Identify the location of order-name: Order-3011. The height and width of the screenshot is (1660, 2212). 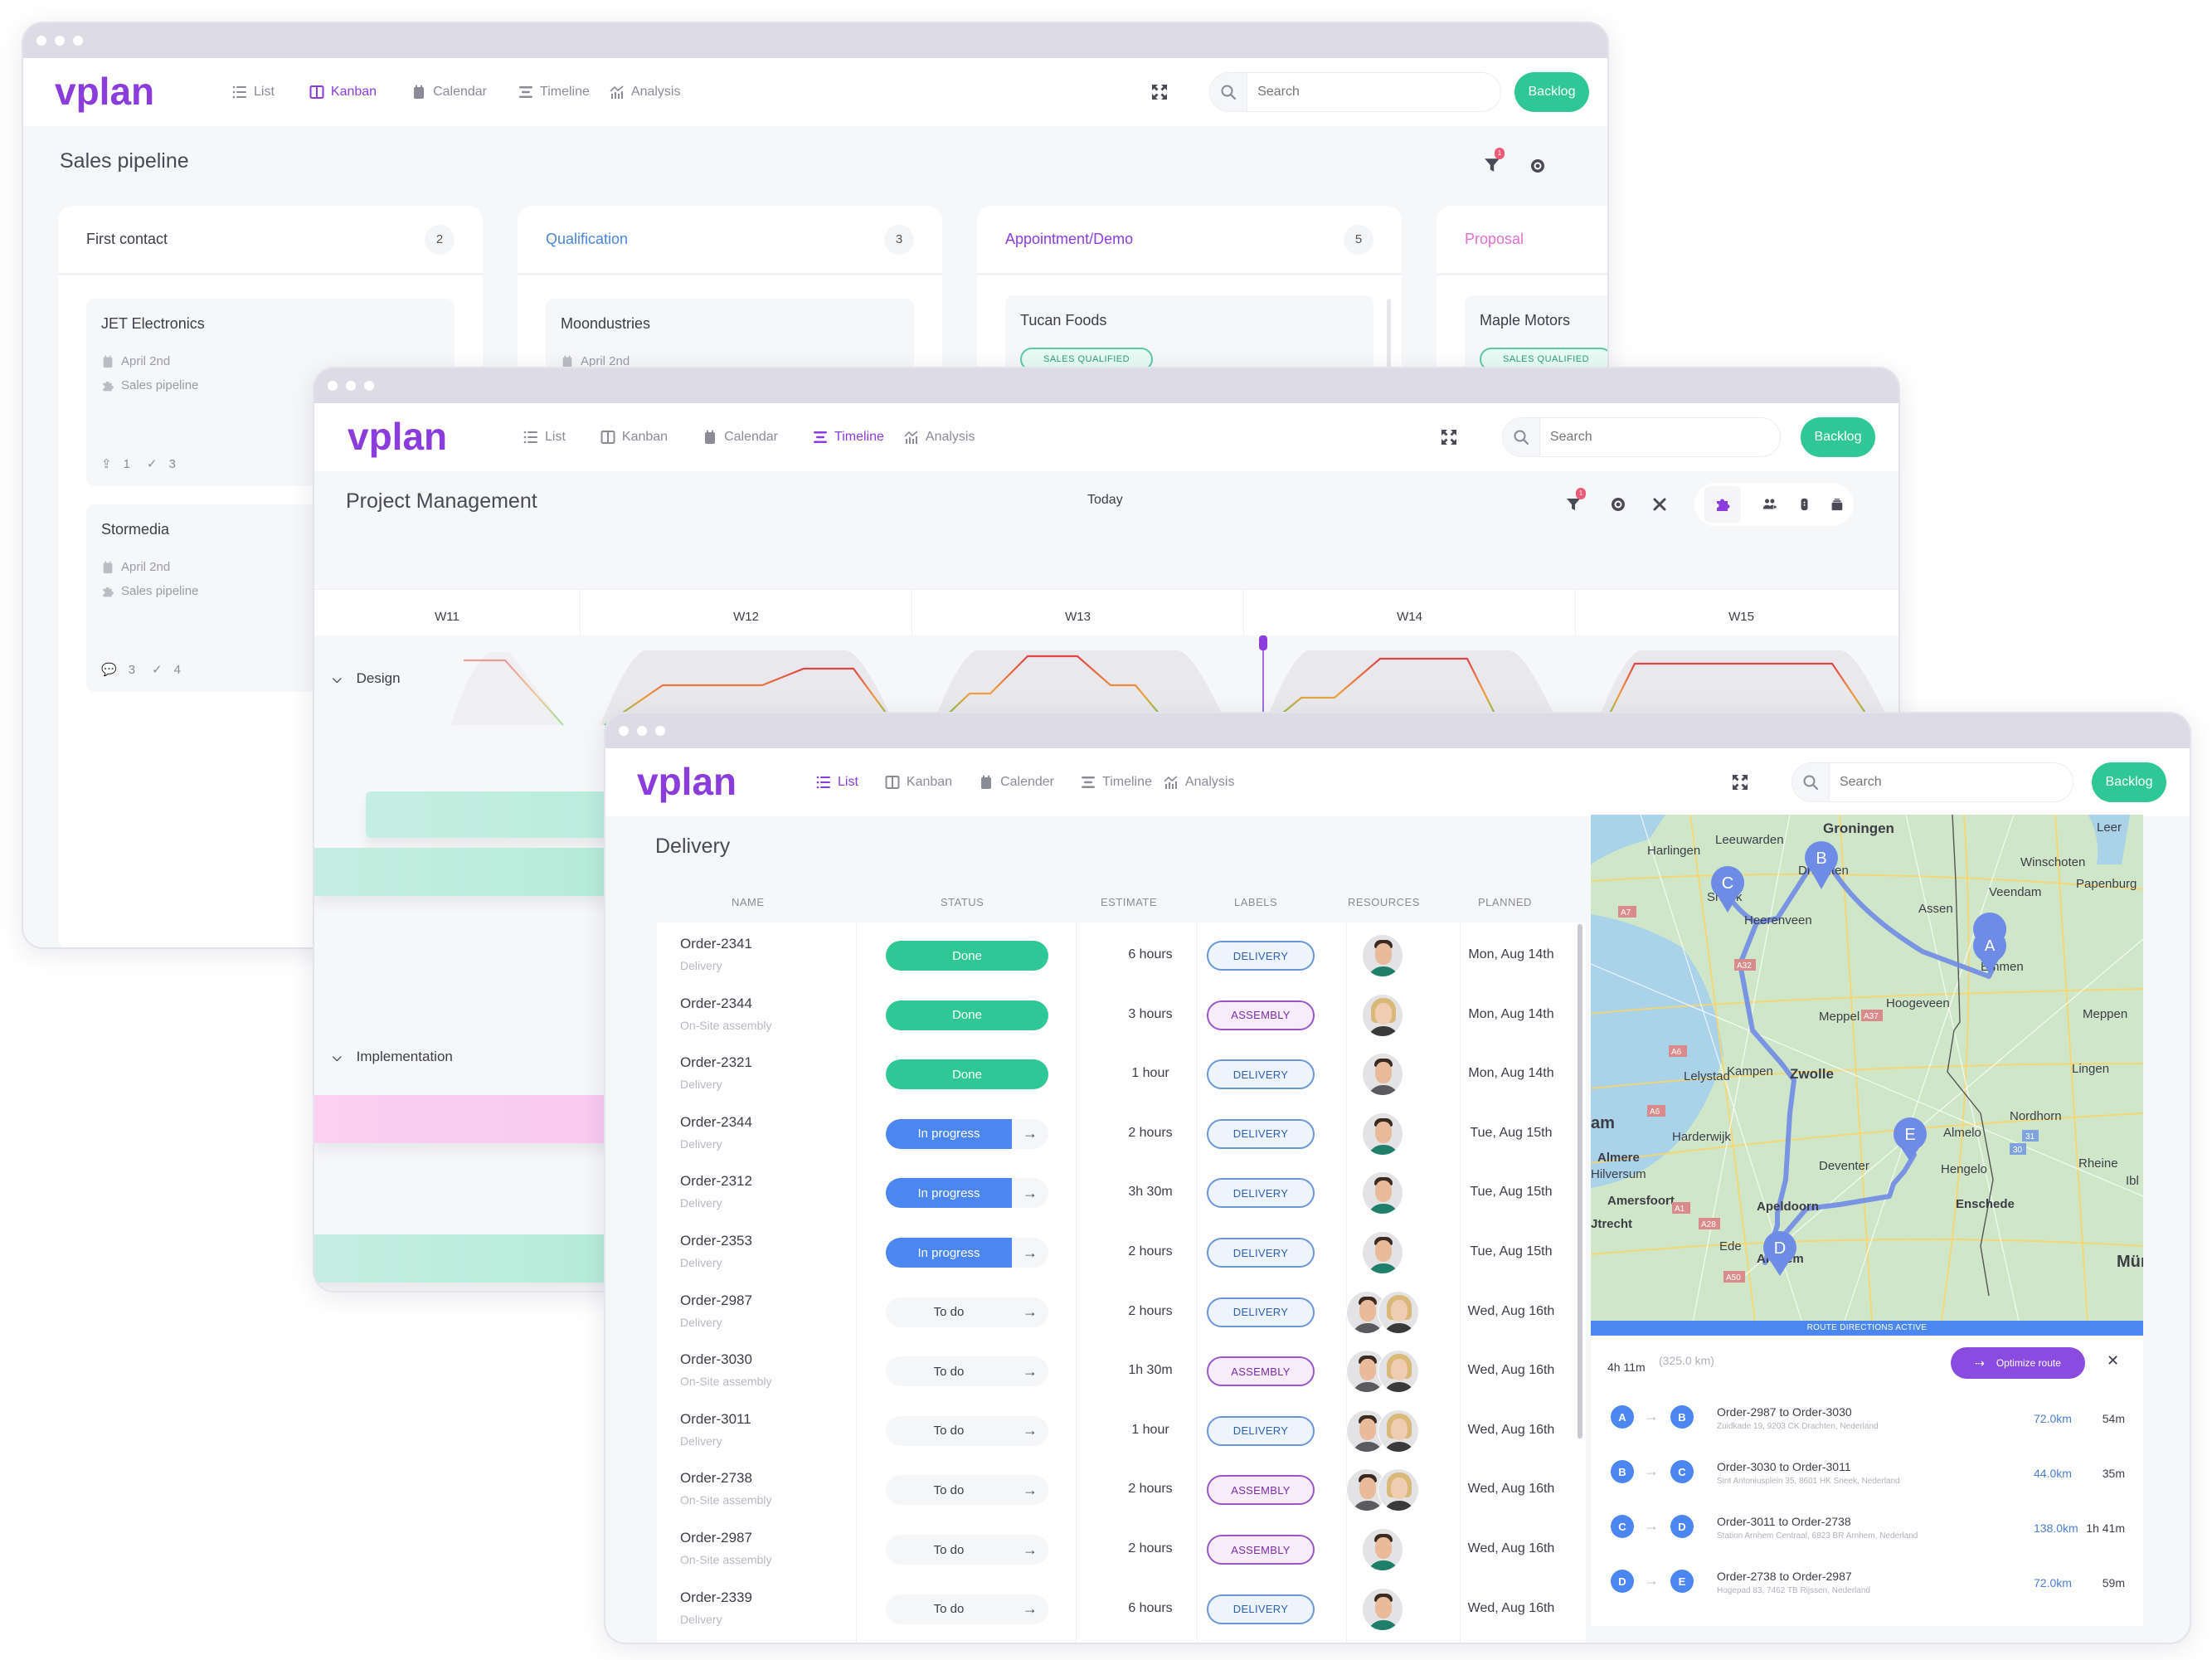
(715, 1419).